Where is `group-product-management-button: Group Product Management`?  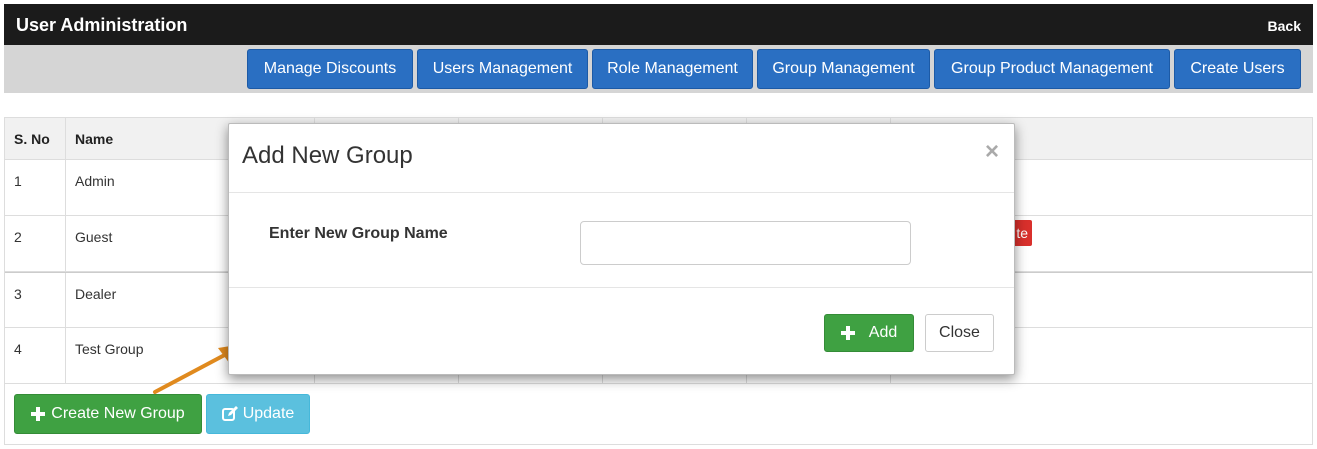 group-product-management-button: Group Product Management is located at coordinates (1052, 69).